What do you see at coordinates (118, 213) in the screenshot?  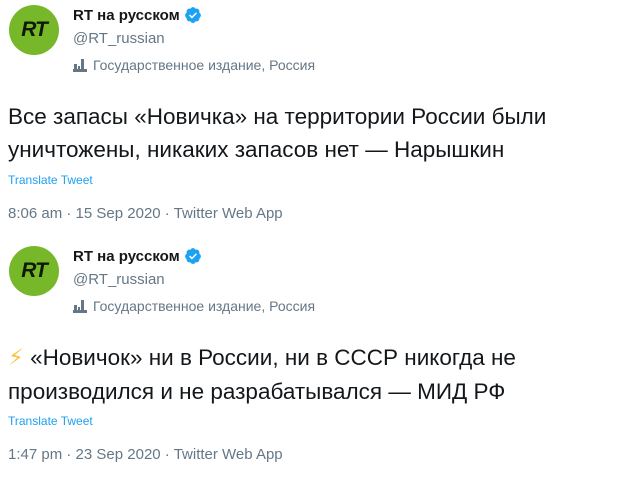 I see `tweet-date: 15 Sep 2020` at bounding box center [118, 213].